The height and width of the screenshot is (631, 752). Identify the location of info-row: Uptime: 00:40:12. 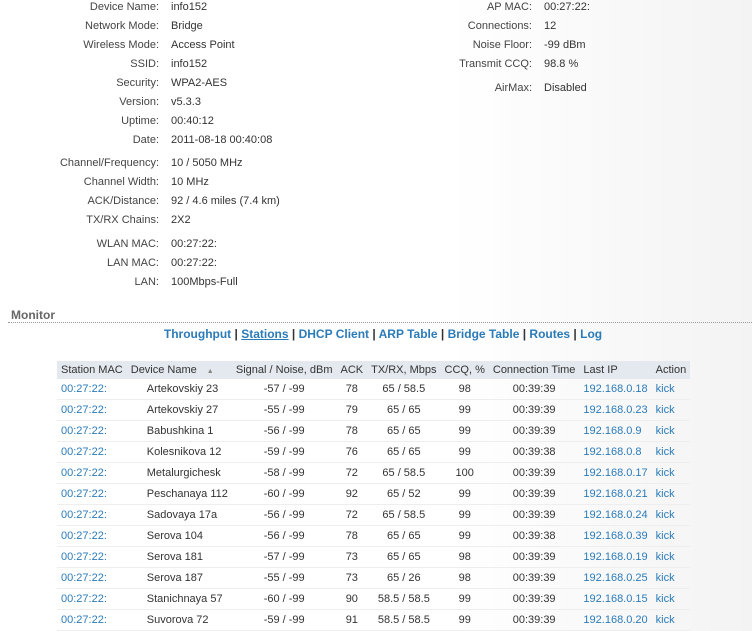
(107, 121).